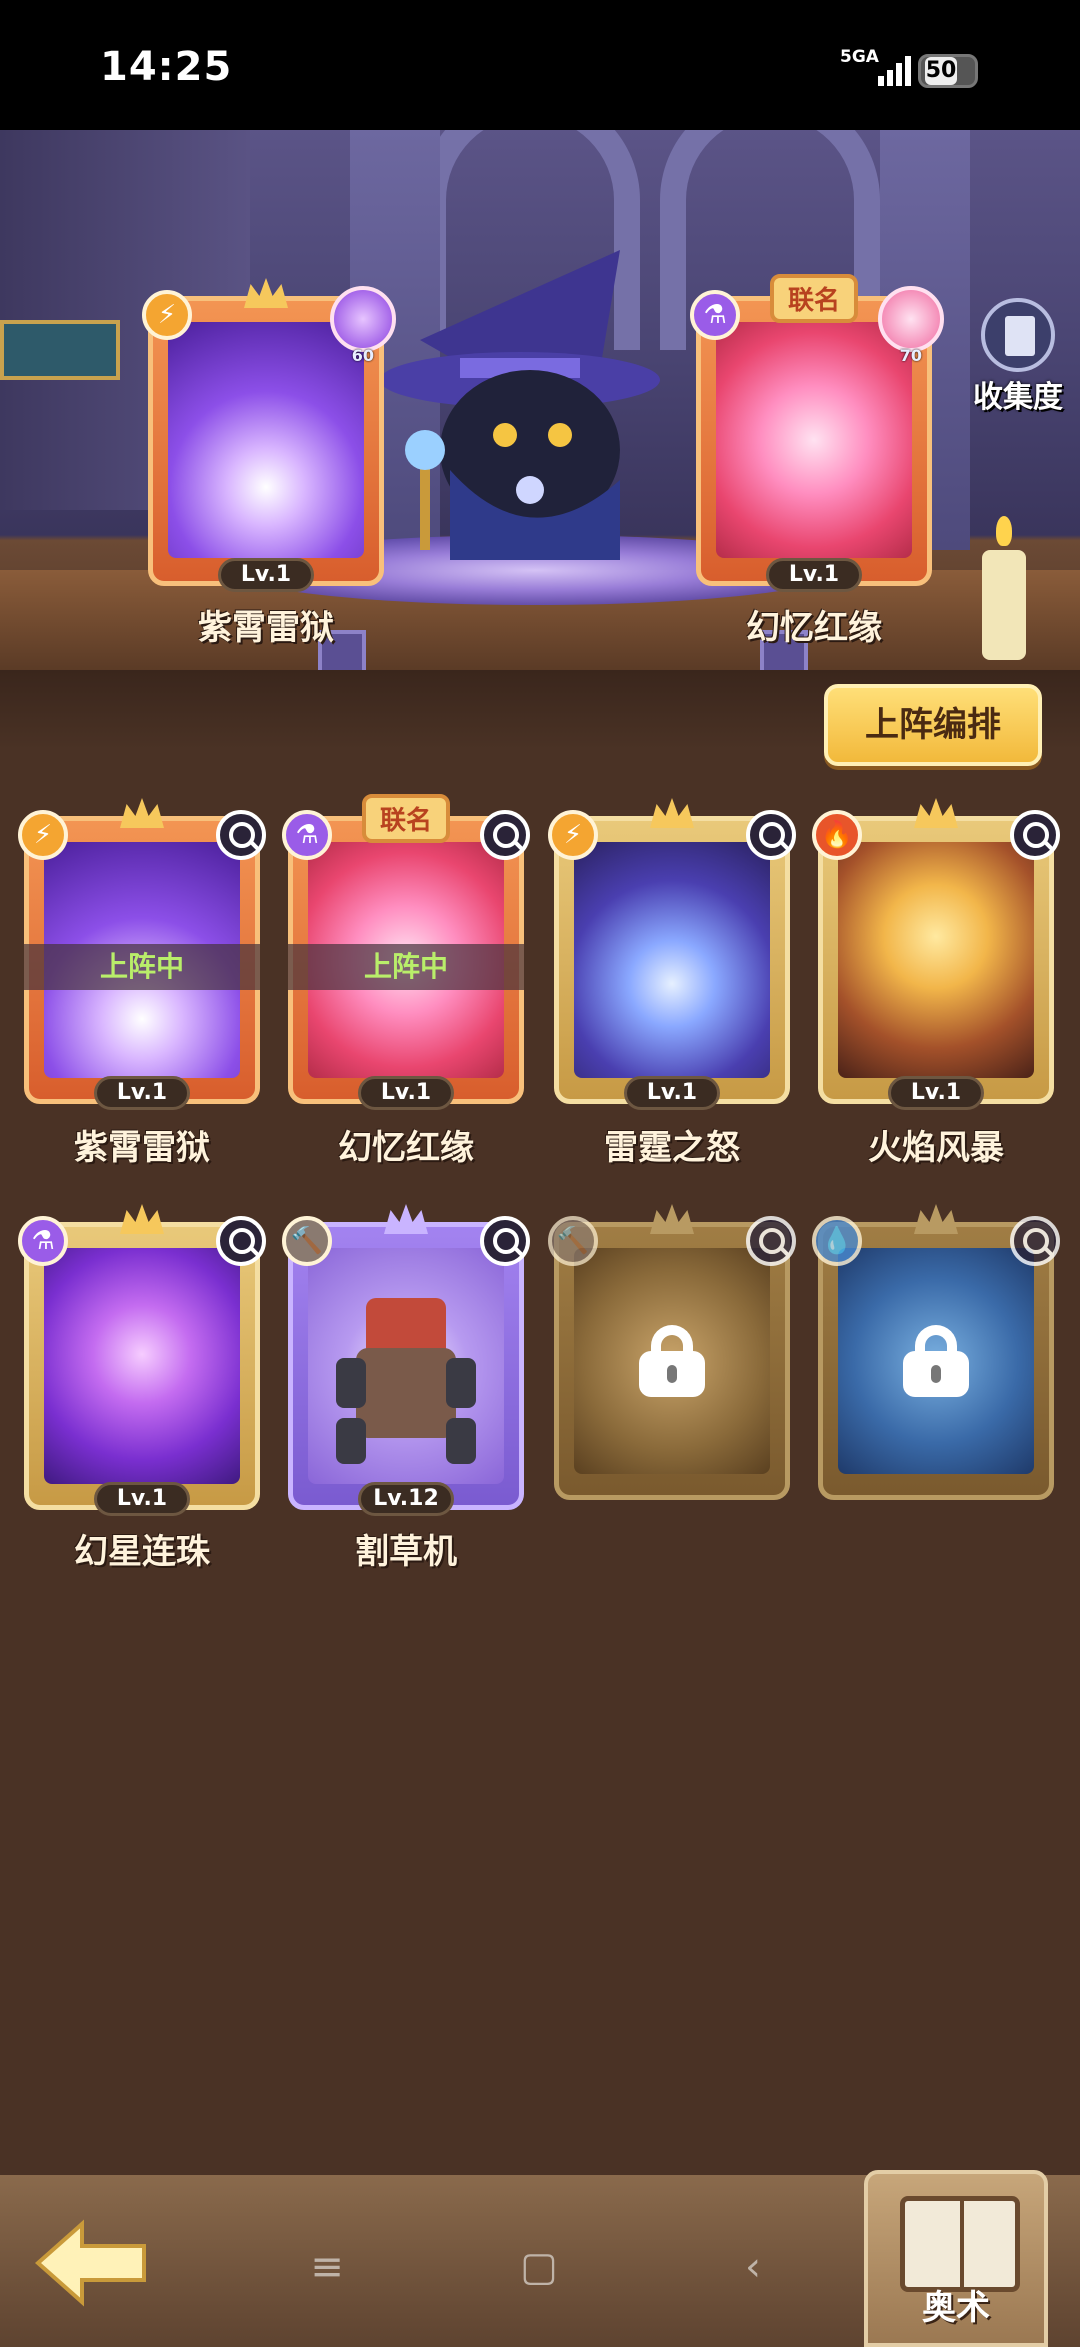  Describe the element at coordinates (814, 440) in the screenshot. I see `card-art-fox` at that location.